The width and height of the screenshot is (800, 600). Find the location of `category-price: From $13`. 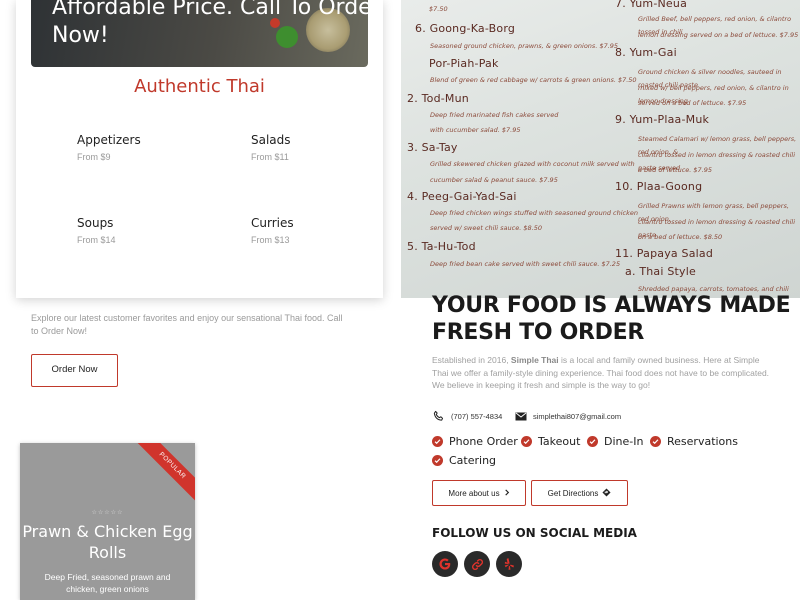

category-price: From $13 is located at coordinates (270, 240).